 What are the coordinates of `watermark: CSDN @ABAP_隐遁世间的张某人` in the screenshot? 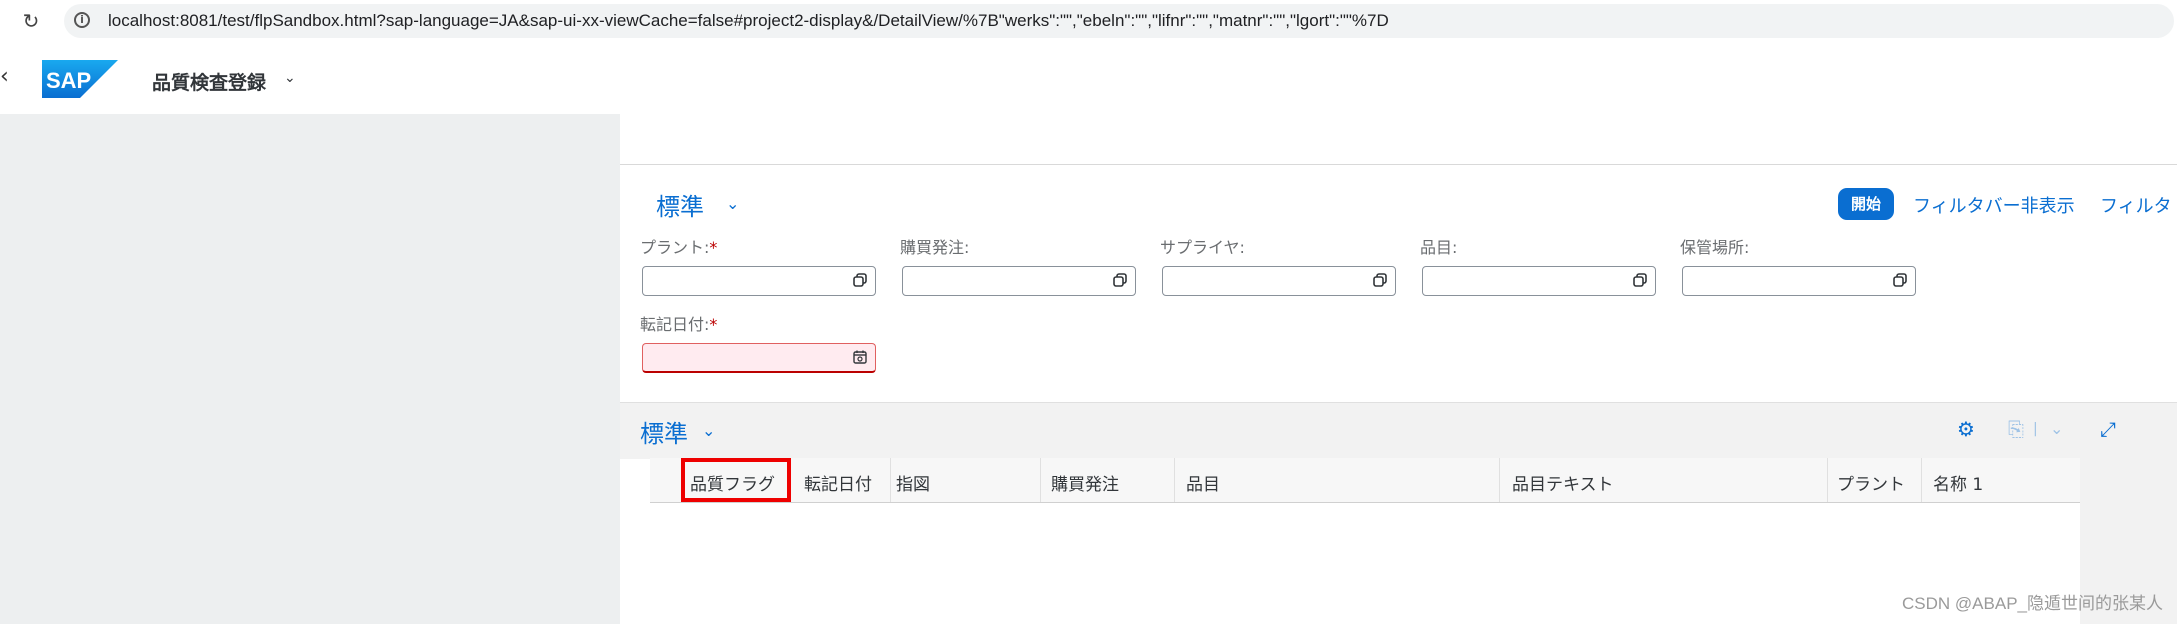 It's located at (2032, 603).